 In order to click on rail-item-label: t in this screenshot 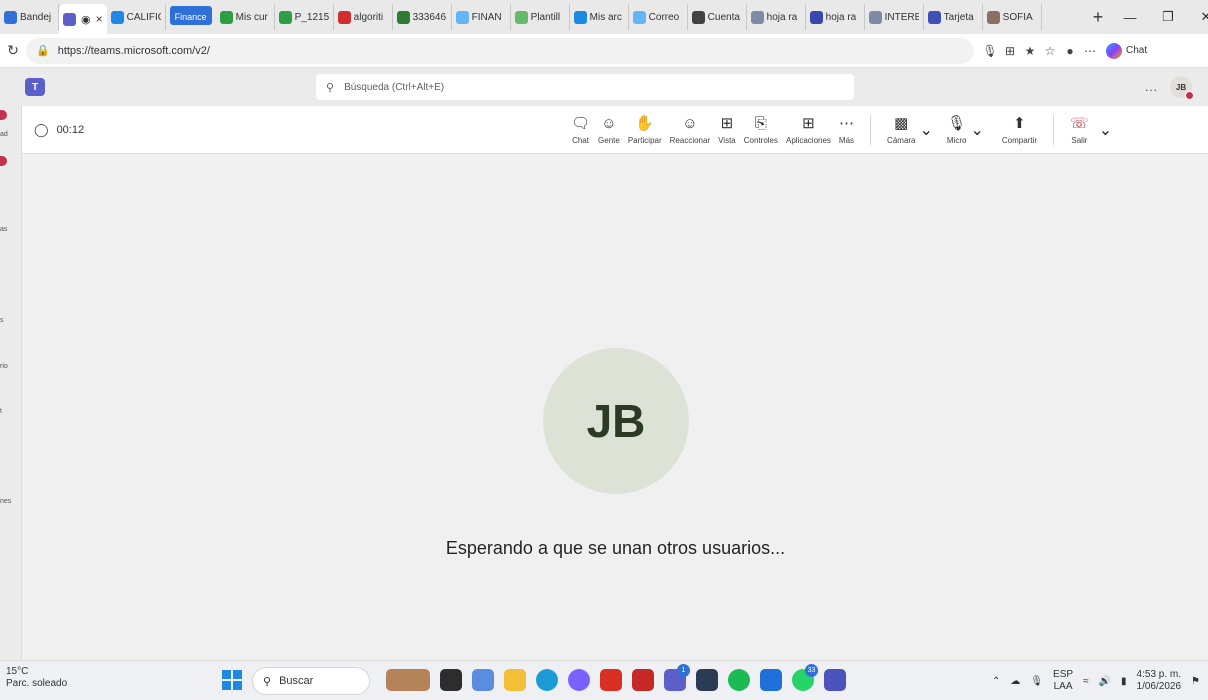, I will do `click(1, 411)`.